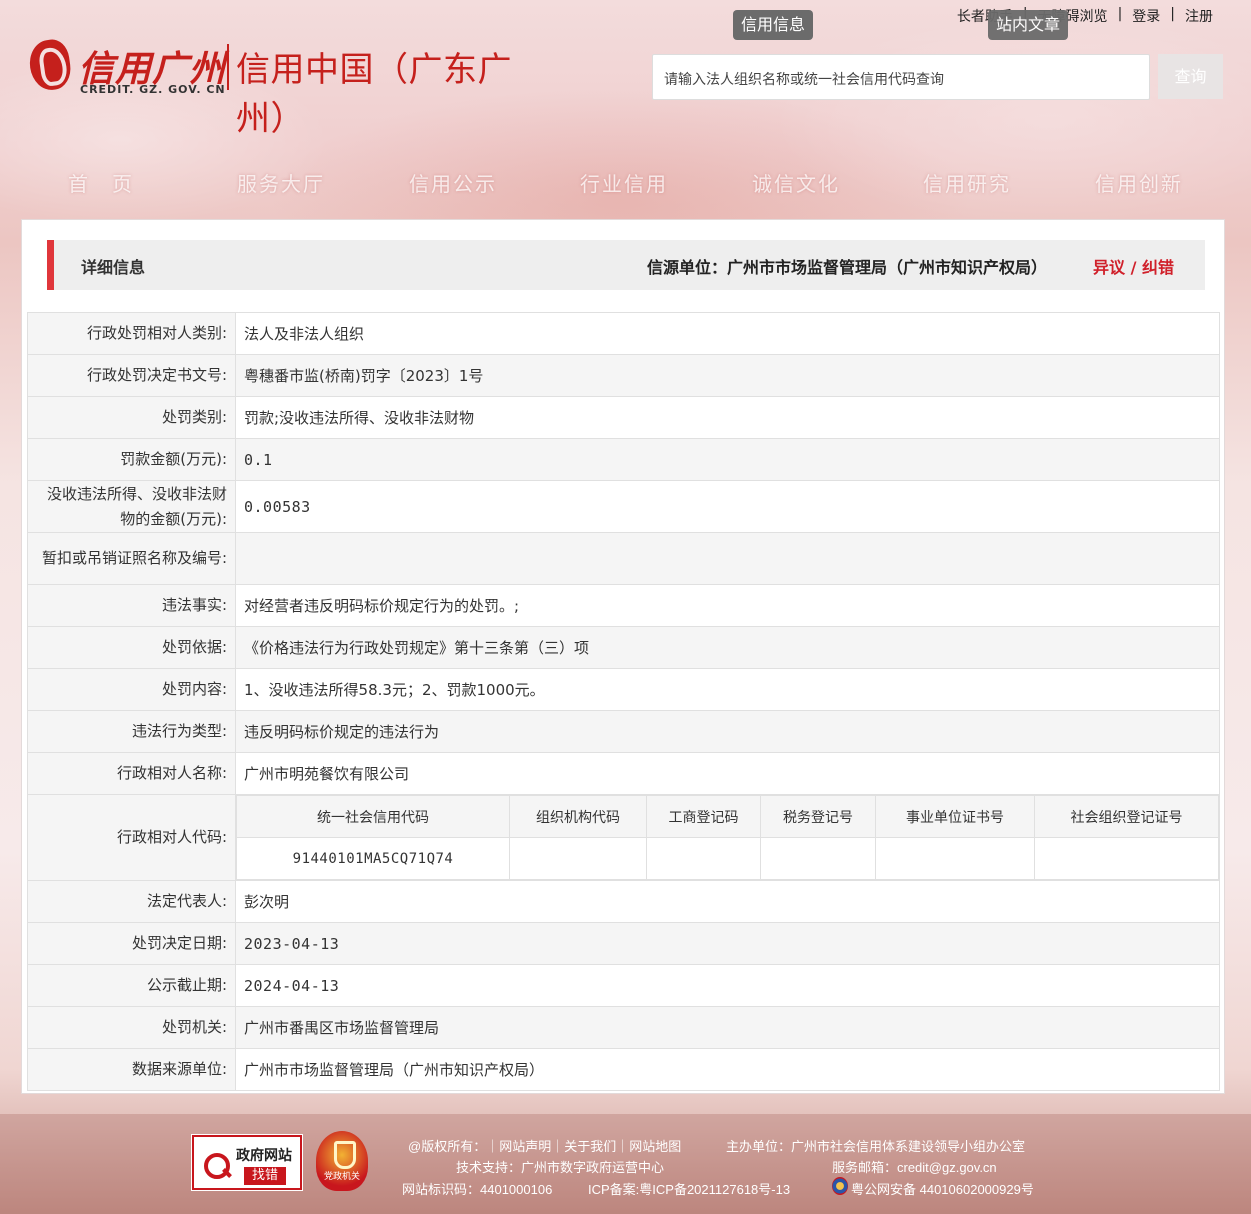 The height and width of the screenshot is (1214, 1251). Describe the element at coordinates (131, 1069) in the screenshot. I see `row-label: 数据来源单位:` at that location.